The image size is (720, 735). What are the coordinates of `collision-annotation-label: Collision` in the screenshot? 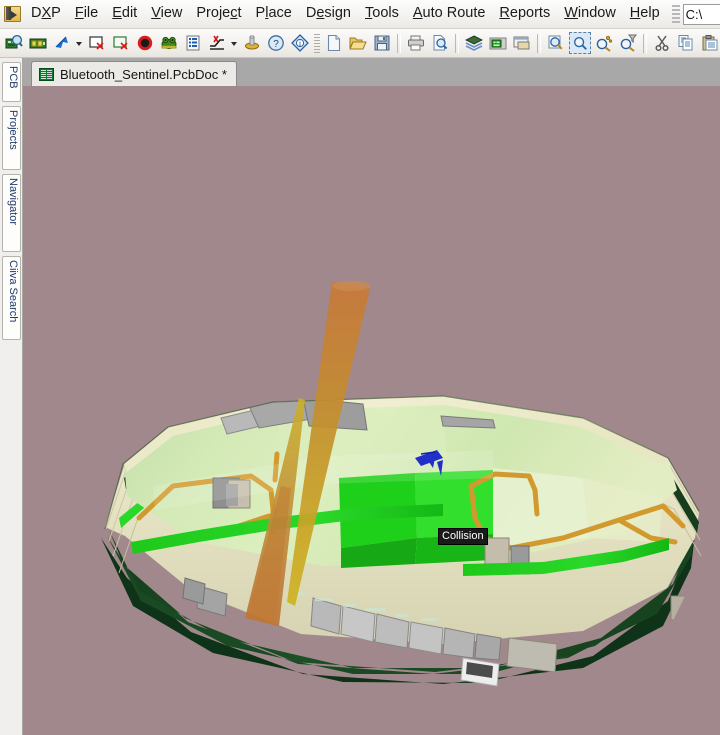 It's located at (463, 536).